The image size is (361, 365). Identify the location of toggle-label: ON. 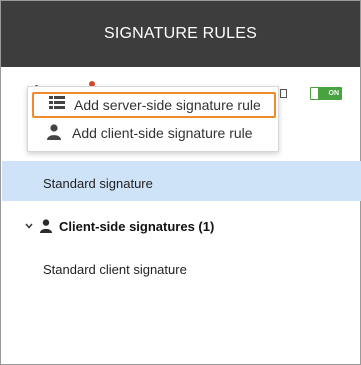
(334, 93).